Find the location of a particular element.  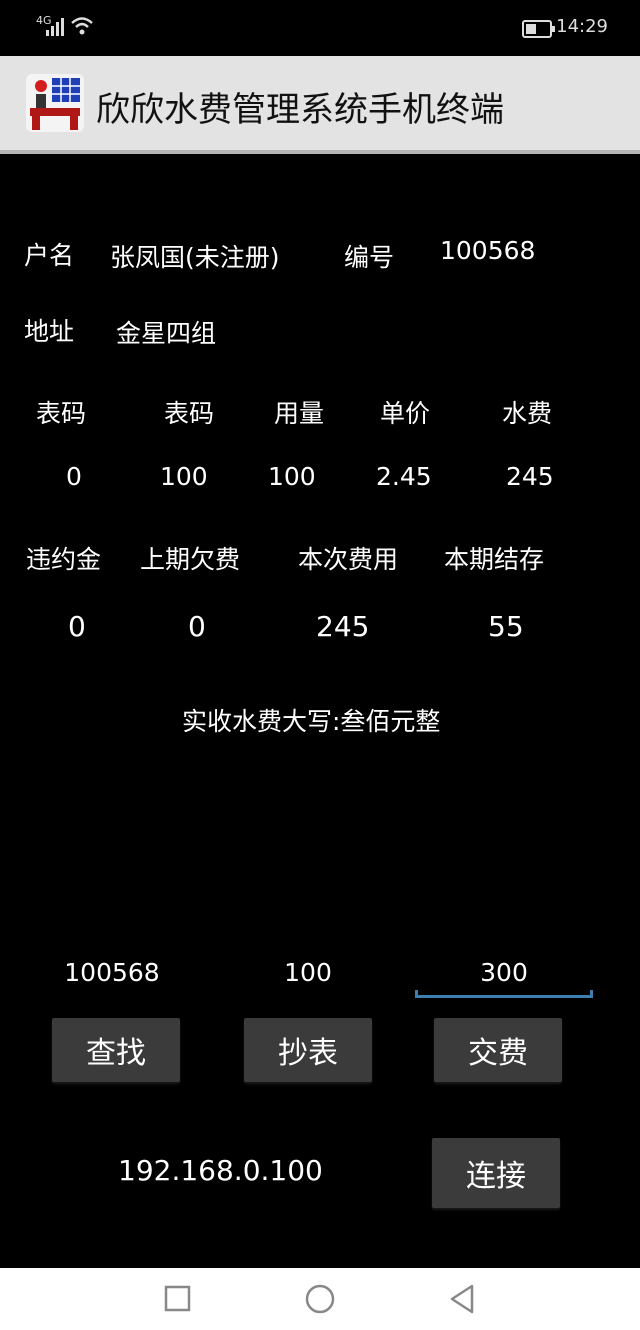

billing-header: 上期欠费 is located at coordinates (190, 559).